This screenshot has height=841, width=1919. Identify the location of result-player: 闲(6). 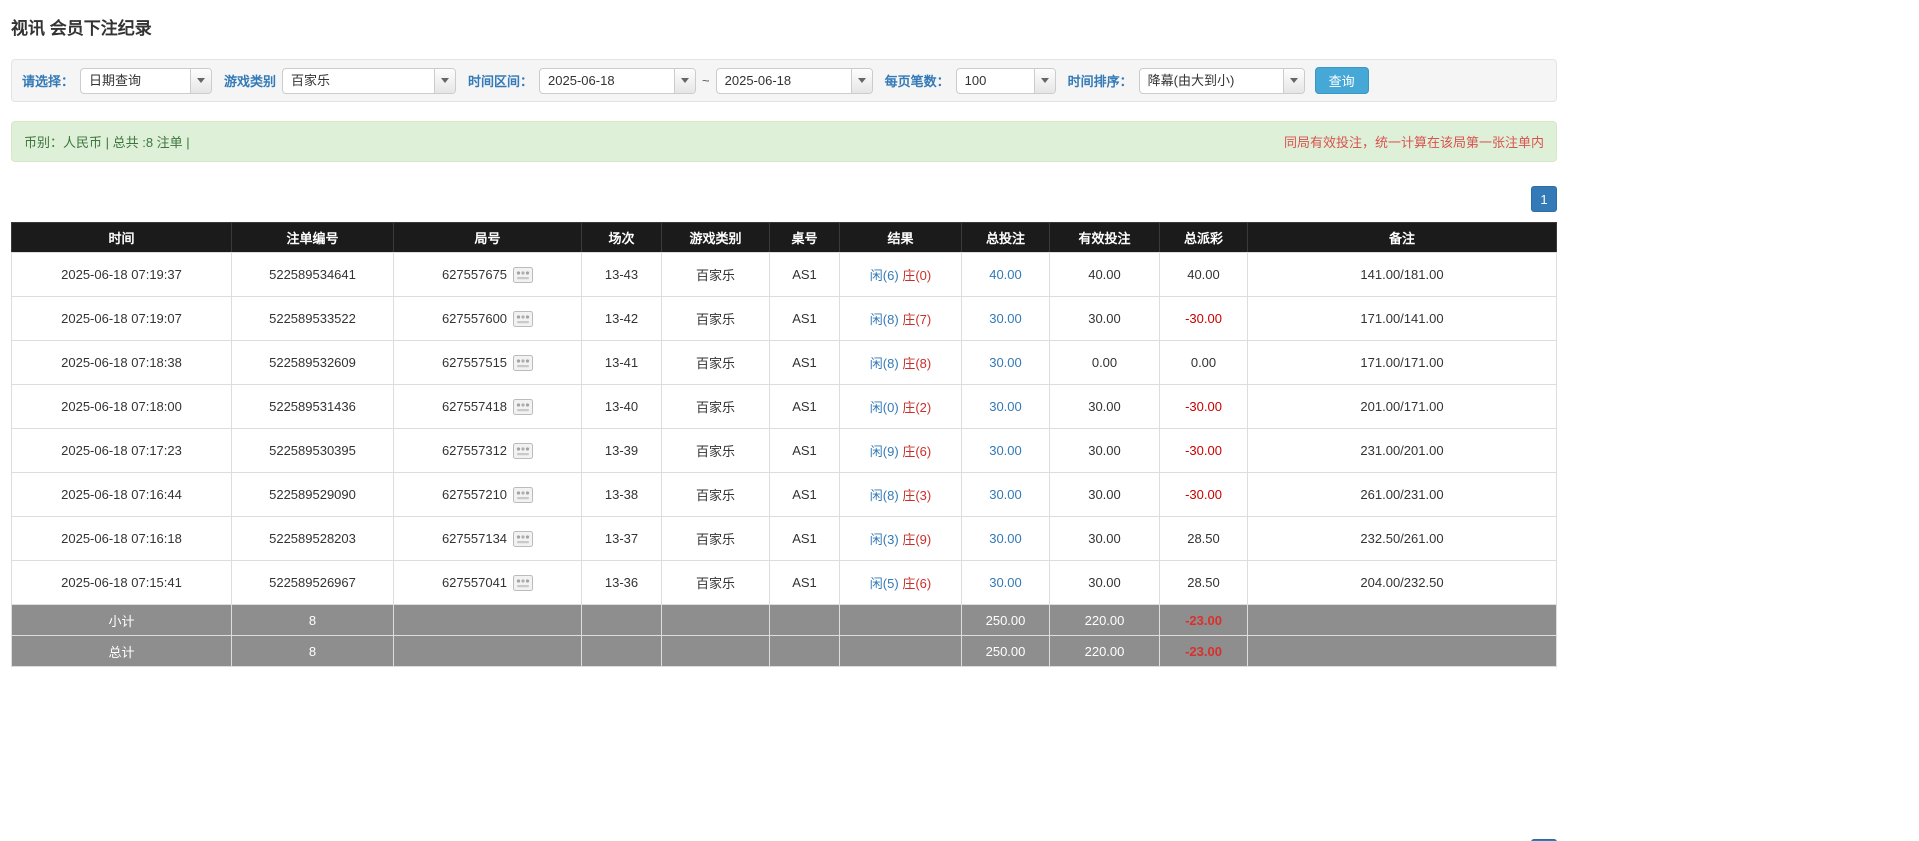
(884, 275).